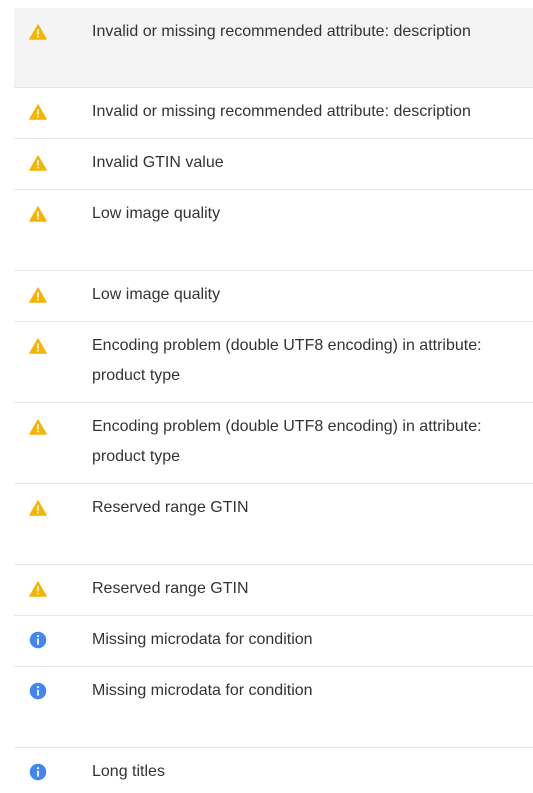 This screenshot has width=533, height=793. What do you see at coordinates (273, 770) in the screenshot?
I see `issue-row: Long titles` at bounding box center [273, 770].